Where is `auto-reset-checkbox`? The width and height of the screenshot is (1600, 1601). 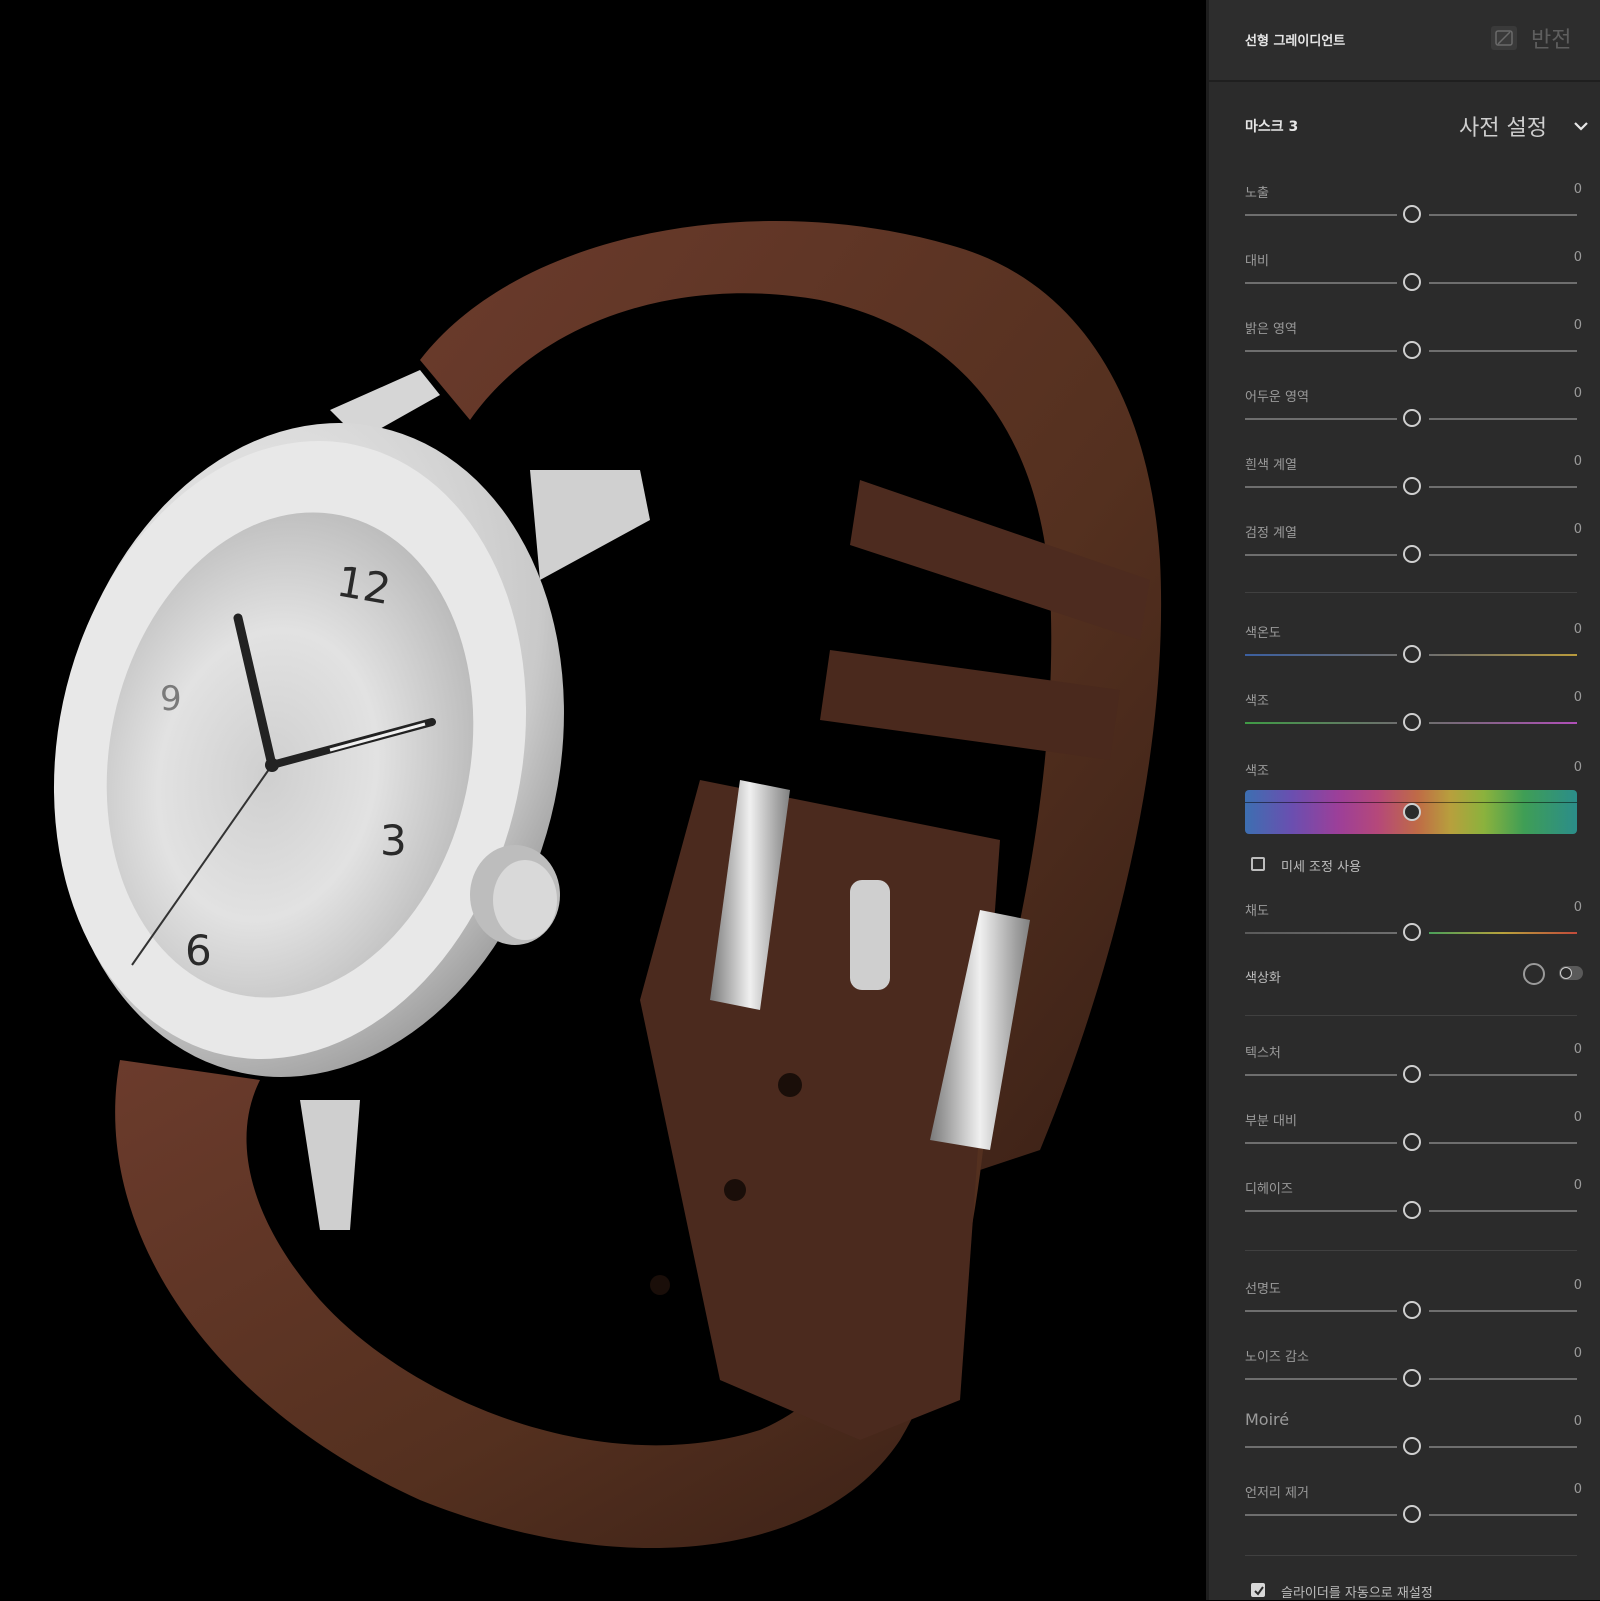
auto-reset-checkbox is located at coordinates (1258, 1590).